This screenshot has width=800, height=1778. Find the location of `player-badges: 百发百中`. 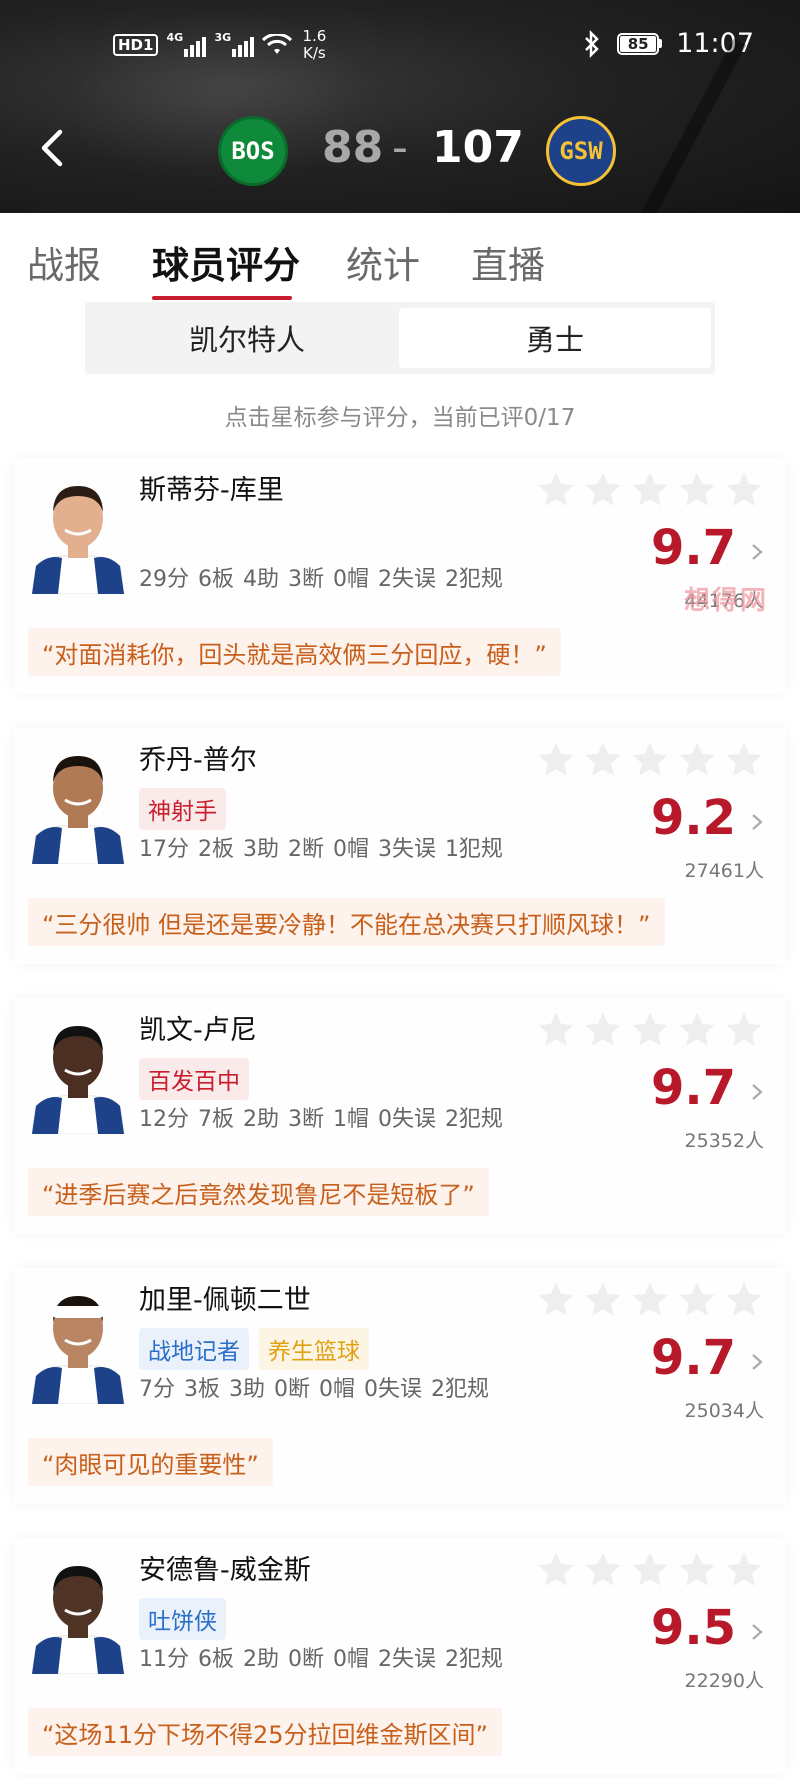

player-badges: 百发百中 is located at coordinates (194, 1079).